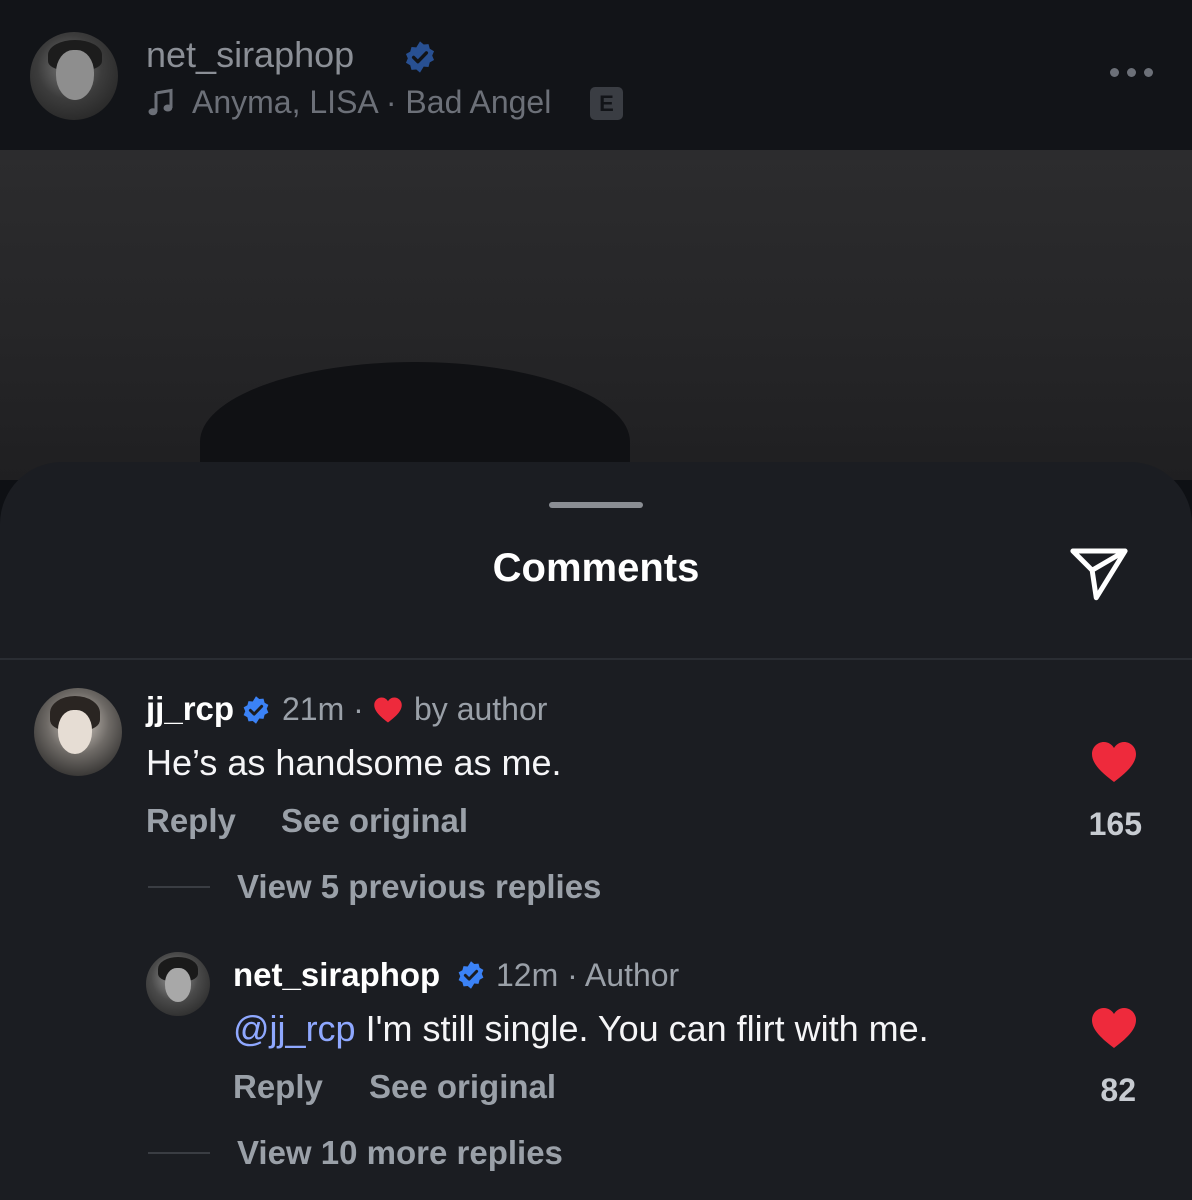 Image resolution: width=1192 pixels, height=1200 pixels. What do you see at coordinates (642, 1028) in the screenshot?
I see `reply-body: I'm still single. You can flirt with me.` at bounding box center [642, 1028].